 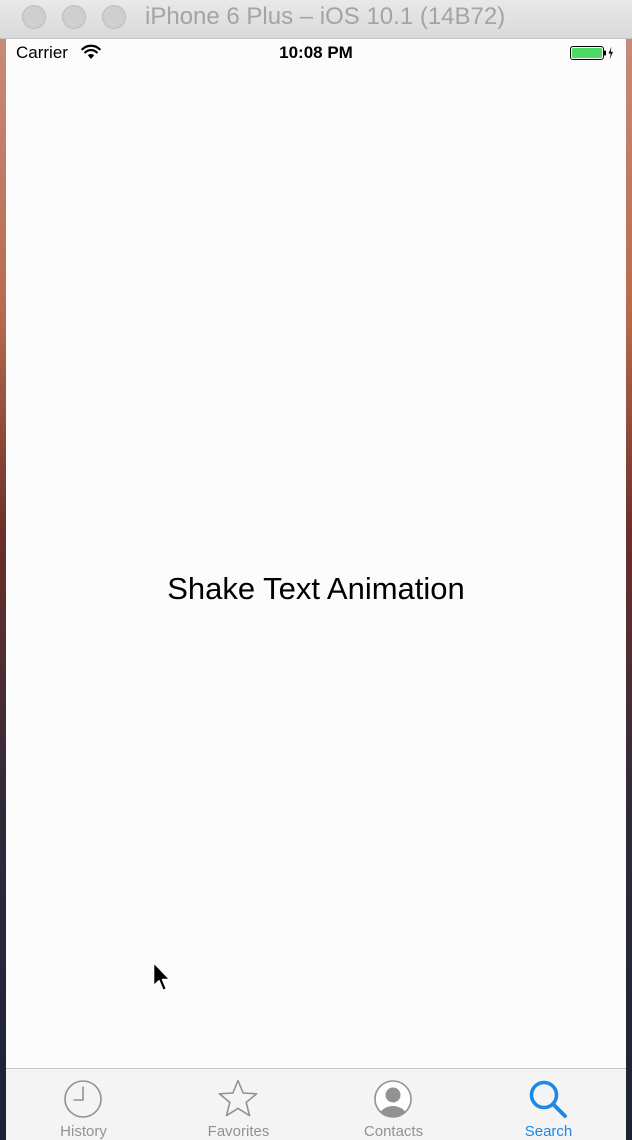 What do you see at coordinates (238, 1098) in the screenshot?
I see `star-icon` at bounding box center [238, 1098].